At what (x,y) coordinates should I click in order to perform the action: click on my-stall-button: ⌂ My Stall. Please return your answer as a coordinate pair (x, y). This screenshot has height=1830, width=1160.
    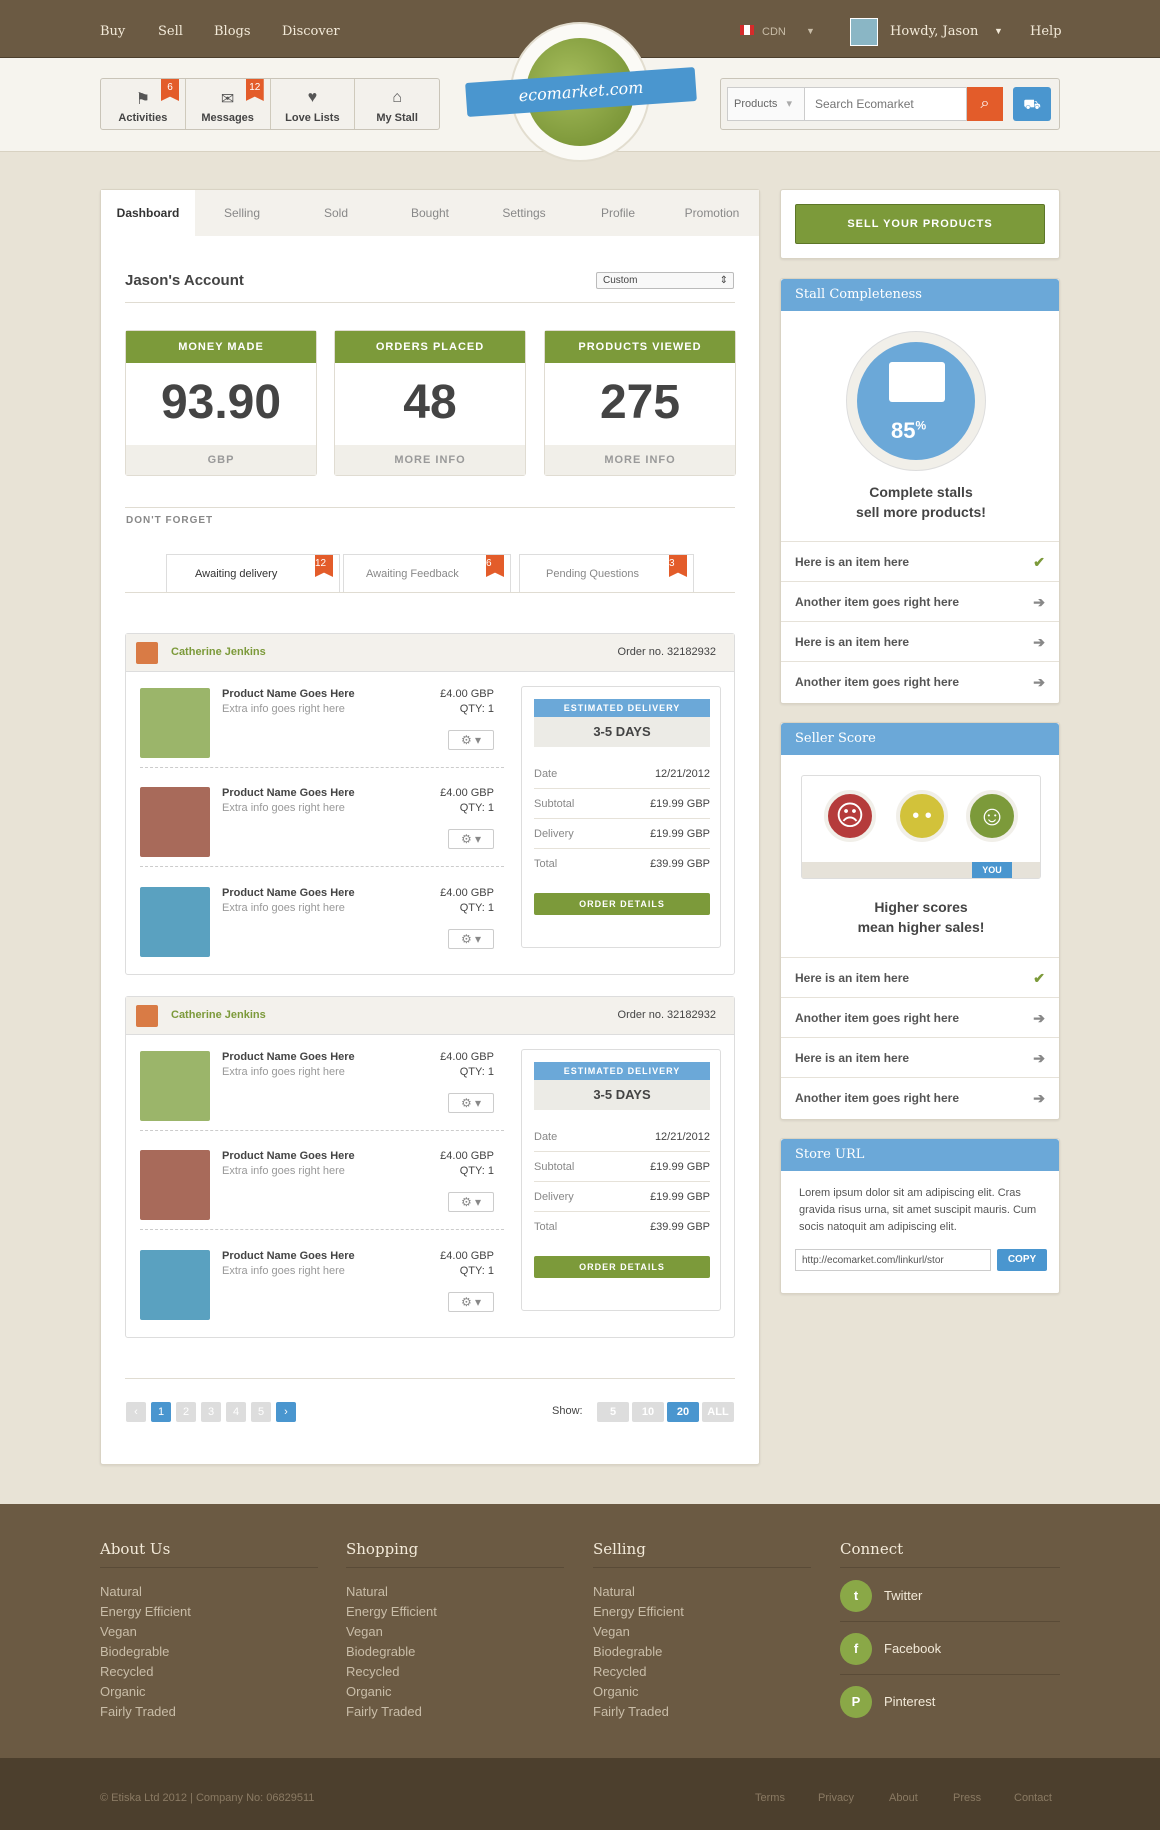
    Looking at the image, I should click on (397, 104).